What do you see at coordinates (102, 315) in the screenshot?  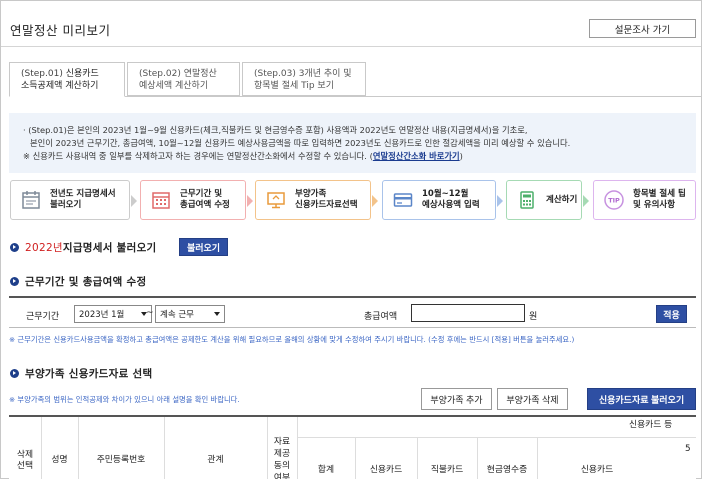 I see `start-month-value: 2023년 1월` at bounding box center [102, 315].